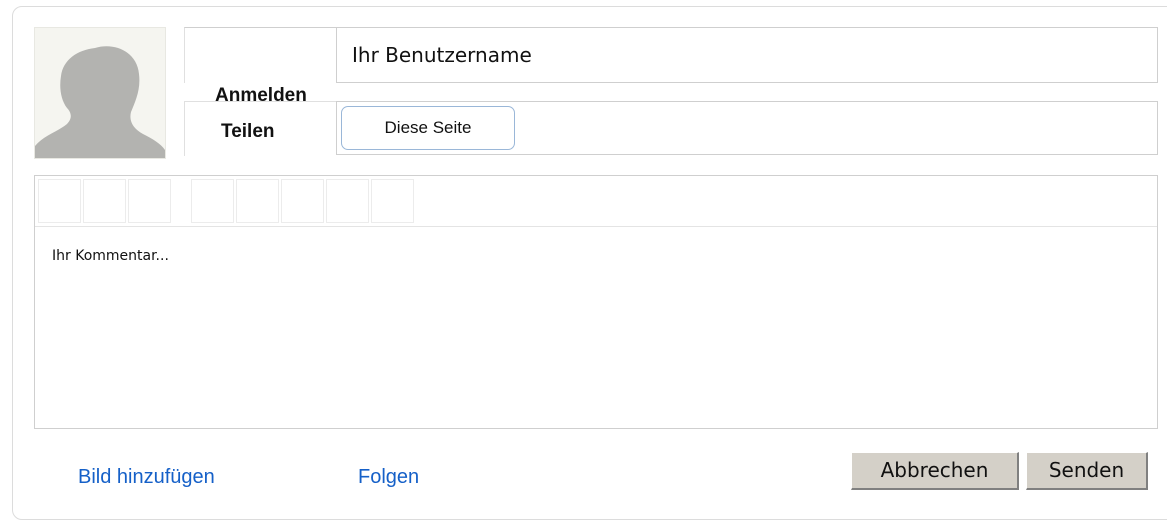 The height and width of the screenshot is (523, 1167). What do you see at coordinates (146, 477) in the screenshot?
I see `add-image-link: Bild hinzufügen` at bounding box center [146, 477].